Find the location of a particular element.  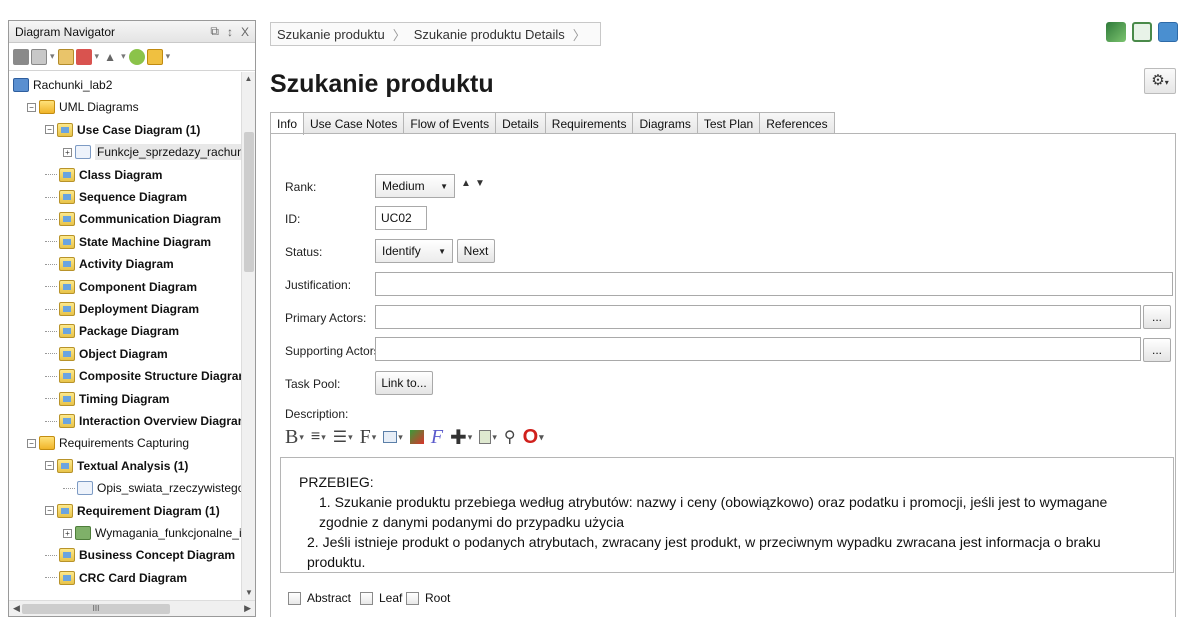

notification-icon is located at coordinates (1116, 32).